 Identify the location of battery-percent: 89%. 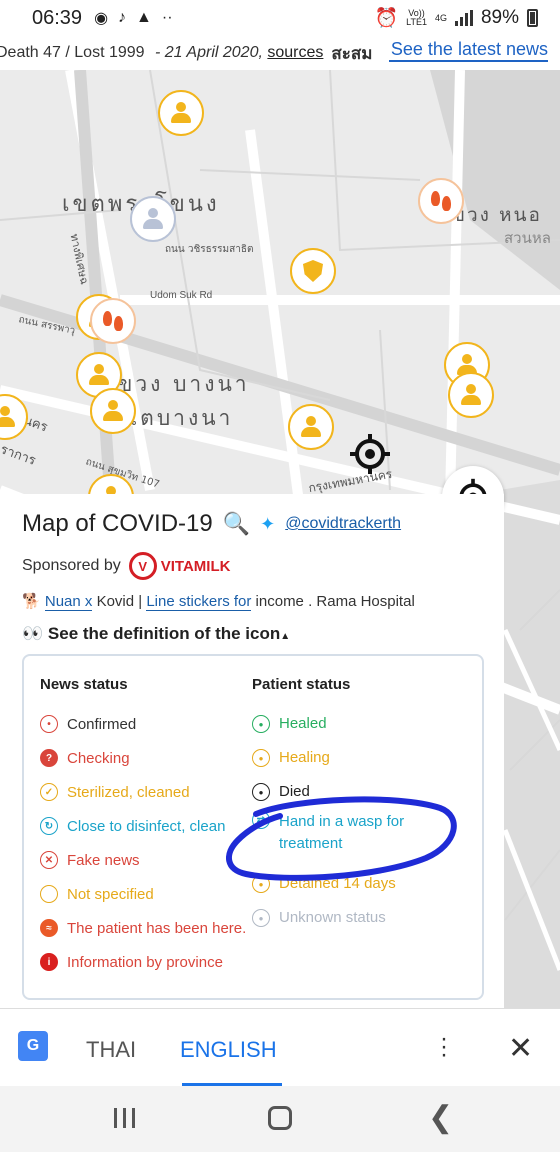
(499, 17).